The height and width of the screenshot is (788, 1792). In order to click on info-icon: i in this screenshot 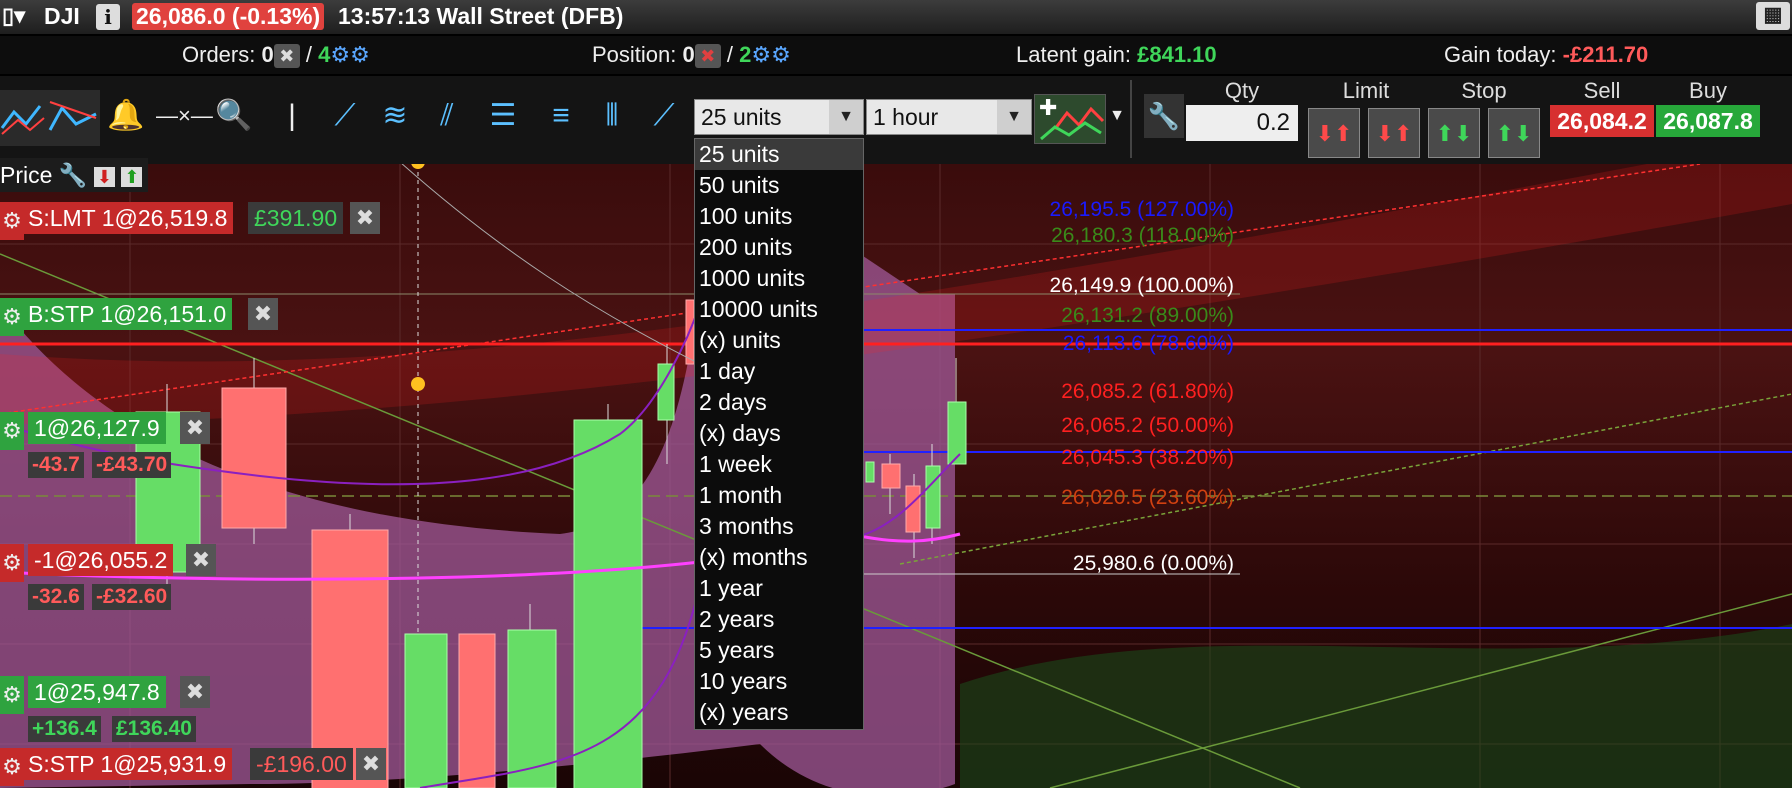, I will do `click(108, 17)`.